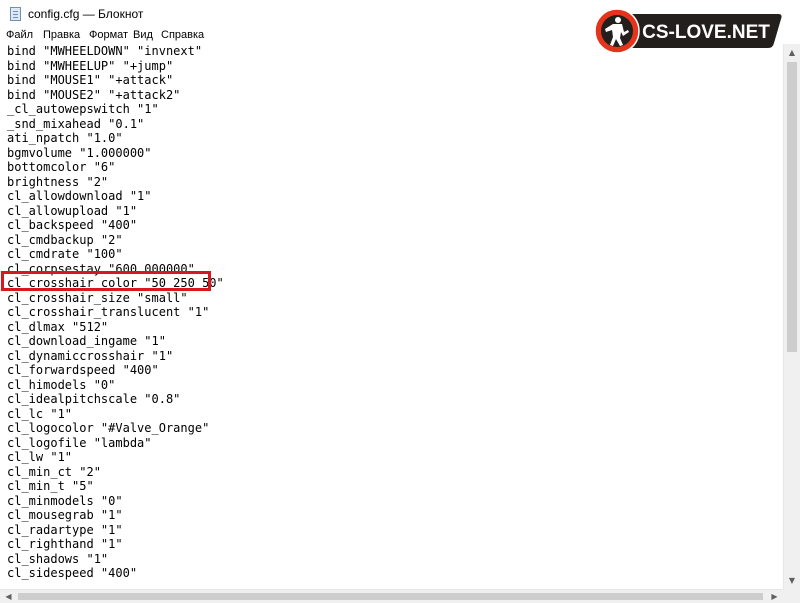 The image size is (800, 603). Describe the element at coordinates (65, 500) in the screenshot. I see `text-line: cl_minmodels "0"` at that location.